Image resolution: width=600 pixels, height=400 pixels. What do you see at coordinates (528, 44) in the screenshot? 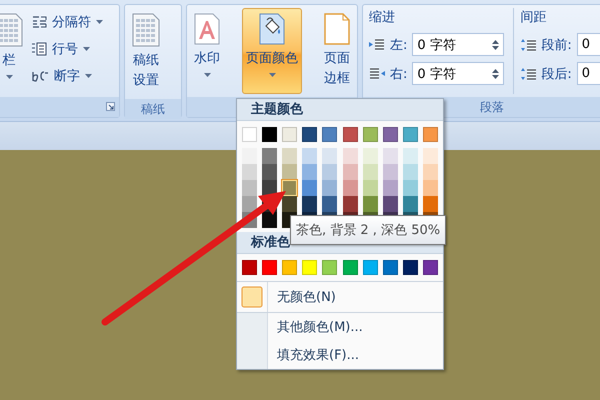
I see `spacing-before-icon` at bounding box center [528, 44].